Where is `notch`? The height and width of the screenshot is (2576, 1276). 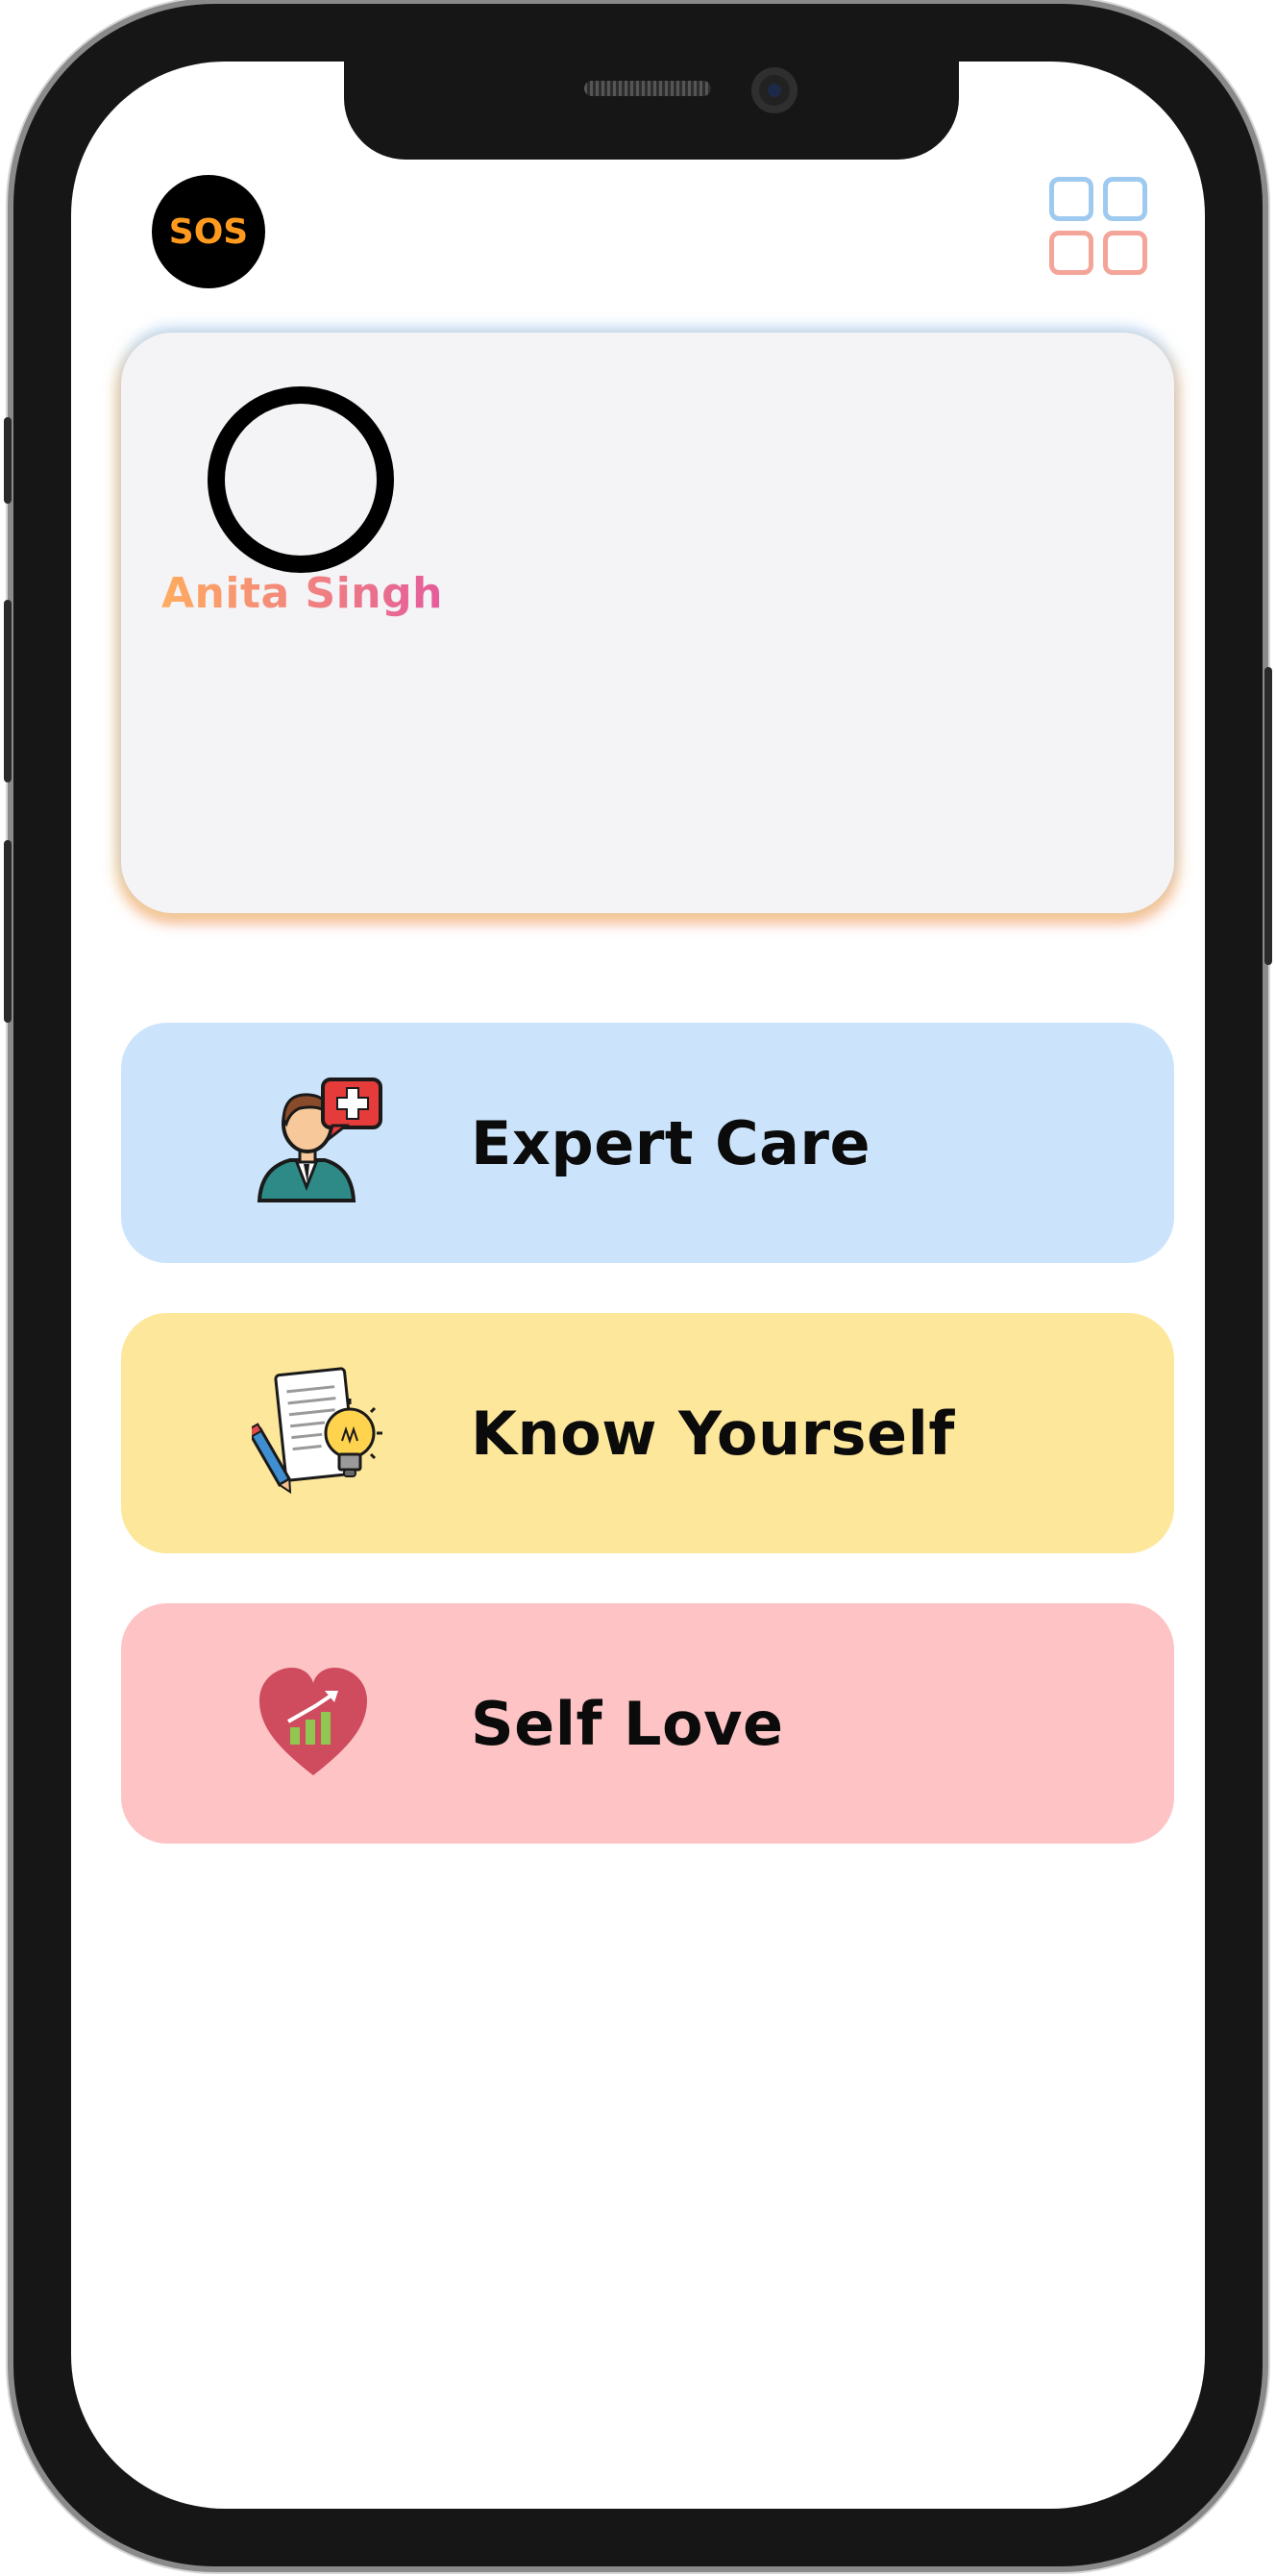 notch is located at coordinates (651, 111).